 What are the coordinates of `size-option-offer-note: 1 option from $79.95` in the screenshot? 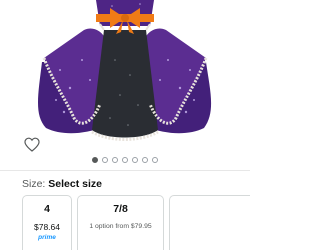 It's located at (120, 226).